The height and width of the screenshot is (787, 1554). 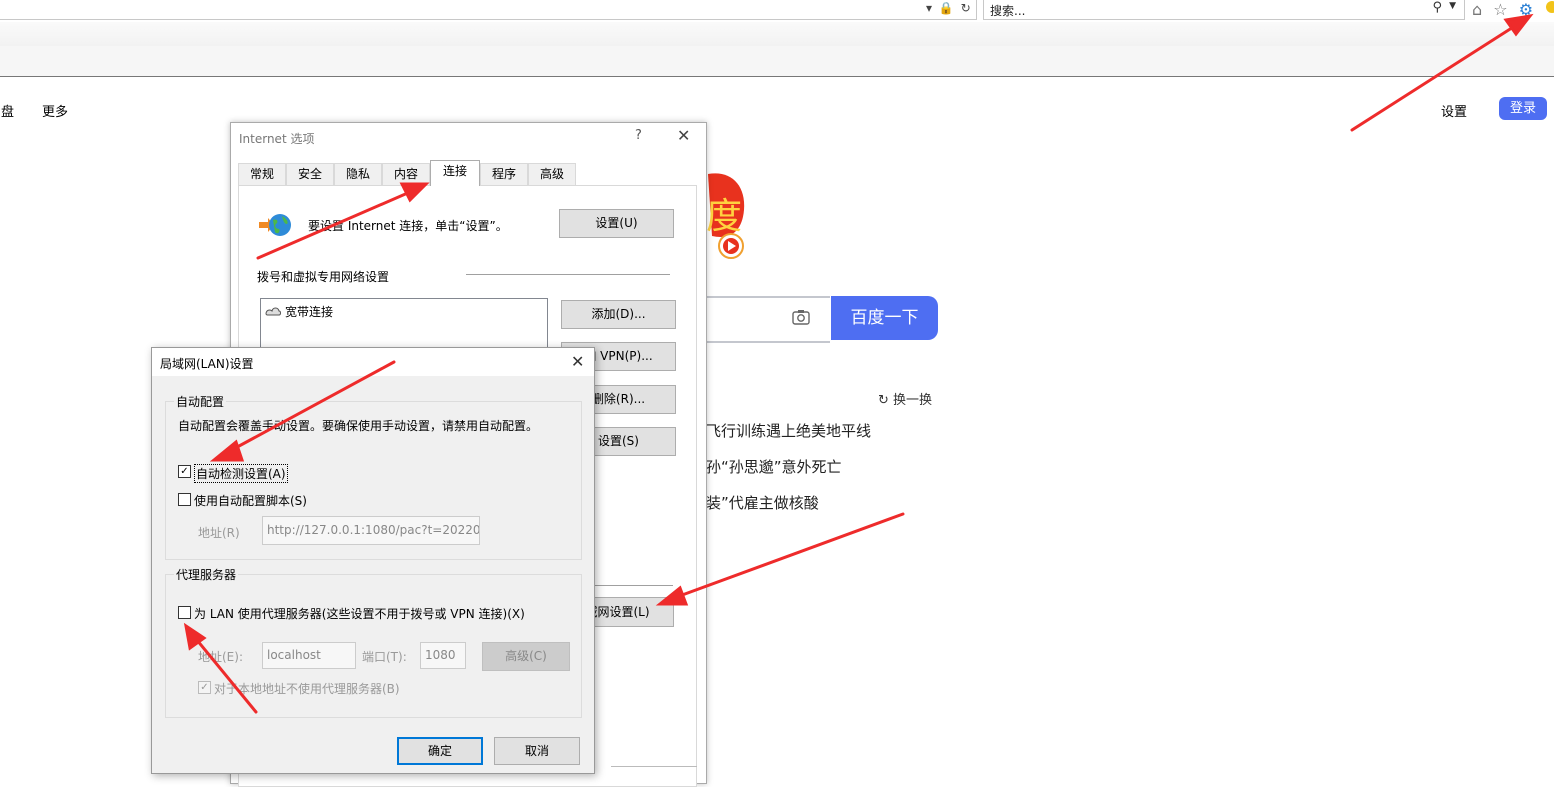 I want to click on dialog-title: 局域网(LAN)设置, so click(x=207, y=364).